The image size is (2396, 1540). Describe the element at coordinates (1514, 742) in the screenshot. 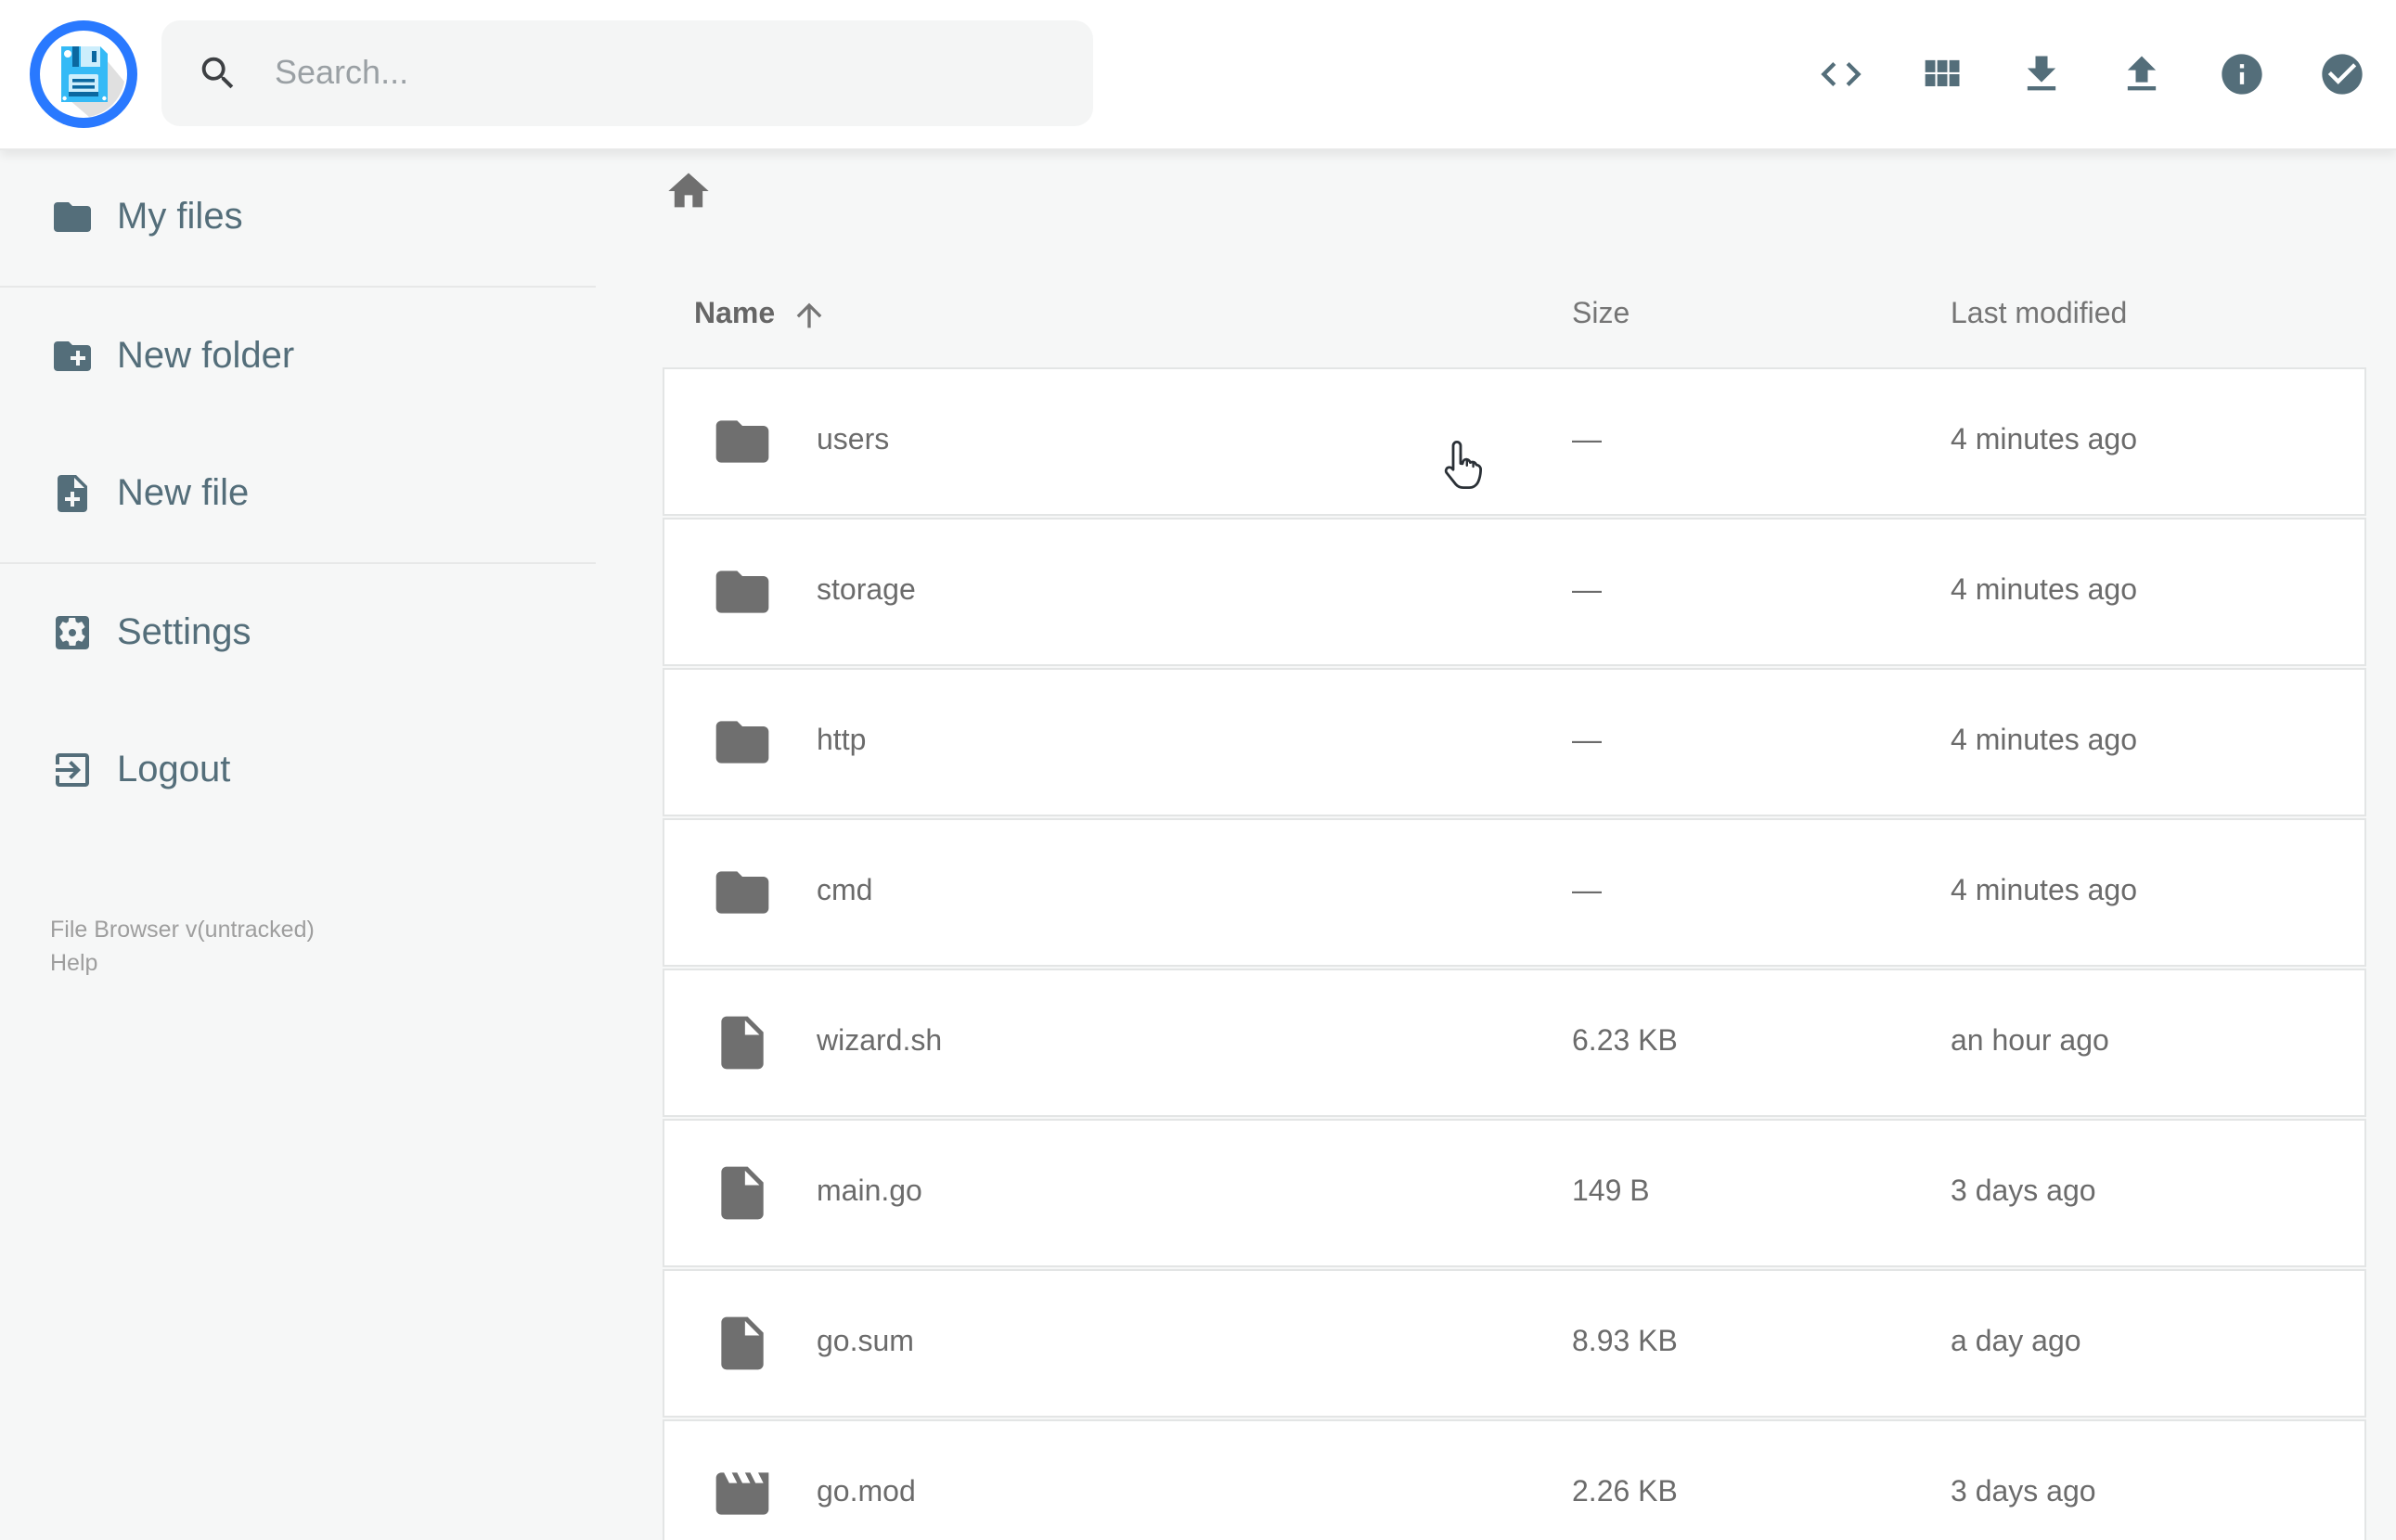

I see `file-row: http — 4 minutes ago` at that location.